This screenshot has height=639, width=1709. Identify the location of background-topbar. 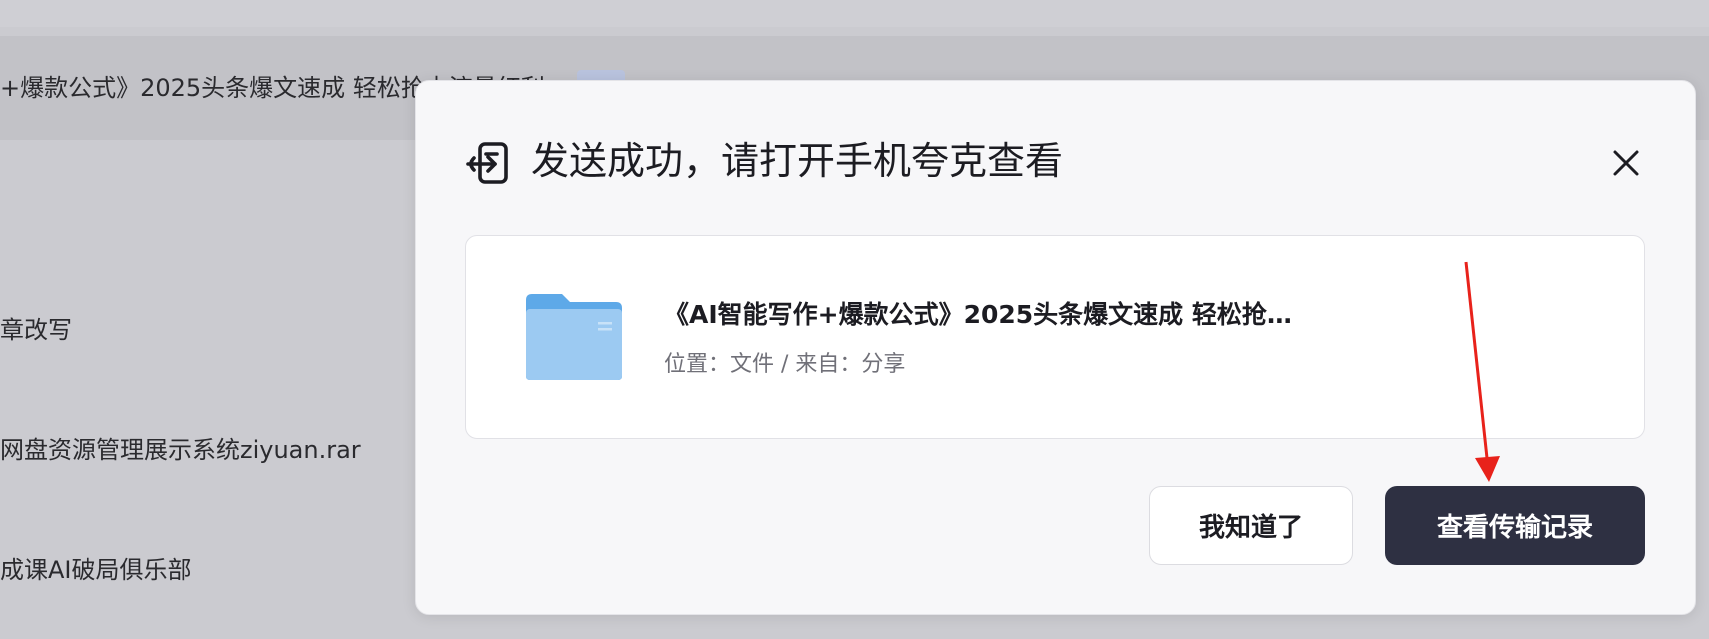
(854, 13).